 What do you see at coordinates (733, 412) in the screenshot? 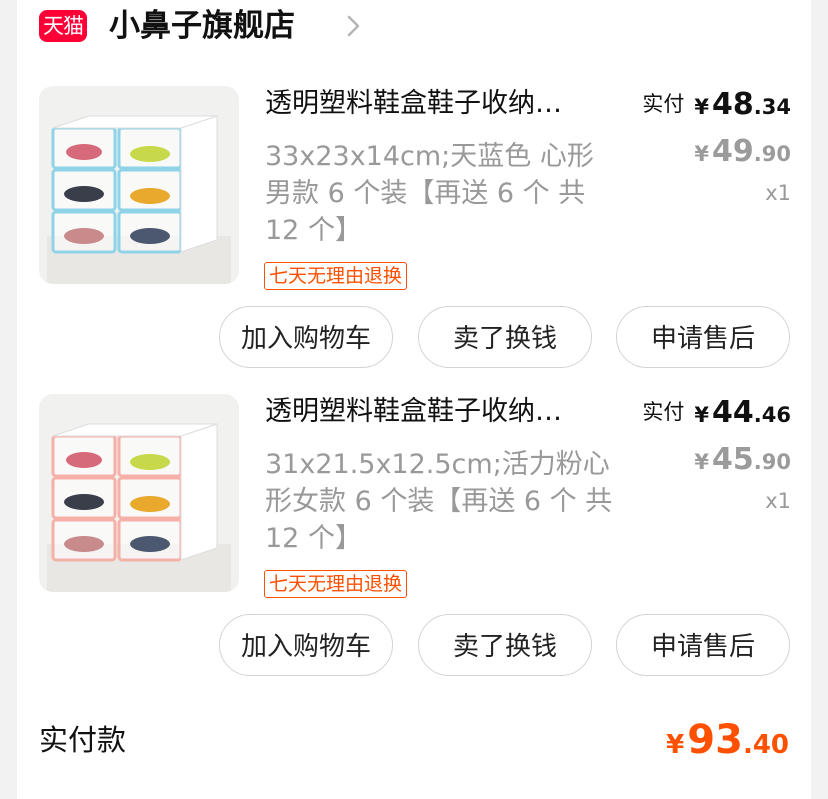
I see `price-integer: 44` at bounding box center [733, 412].